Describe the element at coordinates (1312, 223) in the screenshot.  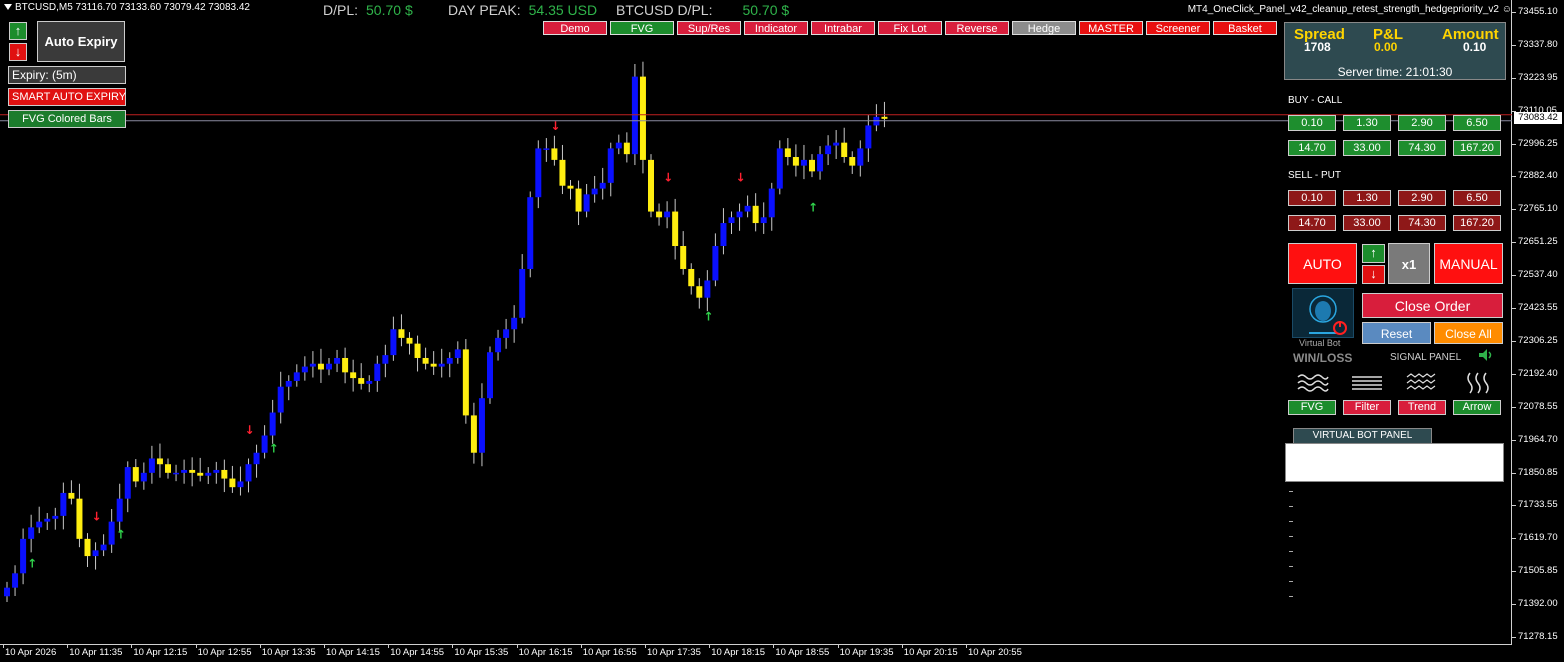
I see `sell-amount-14-70: 14.70` at that location.